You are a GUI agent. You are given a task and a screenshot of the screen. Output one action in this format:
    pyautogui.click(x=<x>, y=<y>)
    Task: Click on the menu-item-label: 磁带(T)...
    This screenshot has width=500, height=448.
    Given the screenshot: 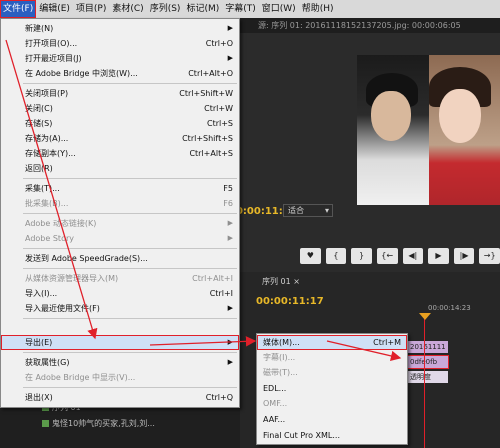 What is the action you would take?
    pyautogui.click(x=280, y=372)
    